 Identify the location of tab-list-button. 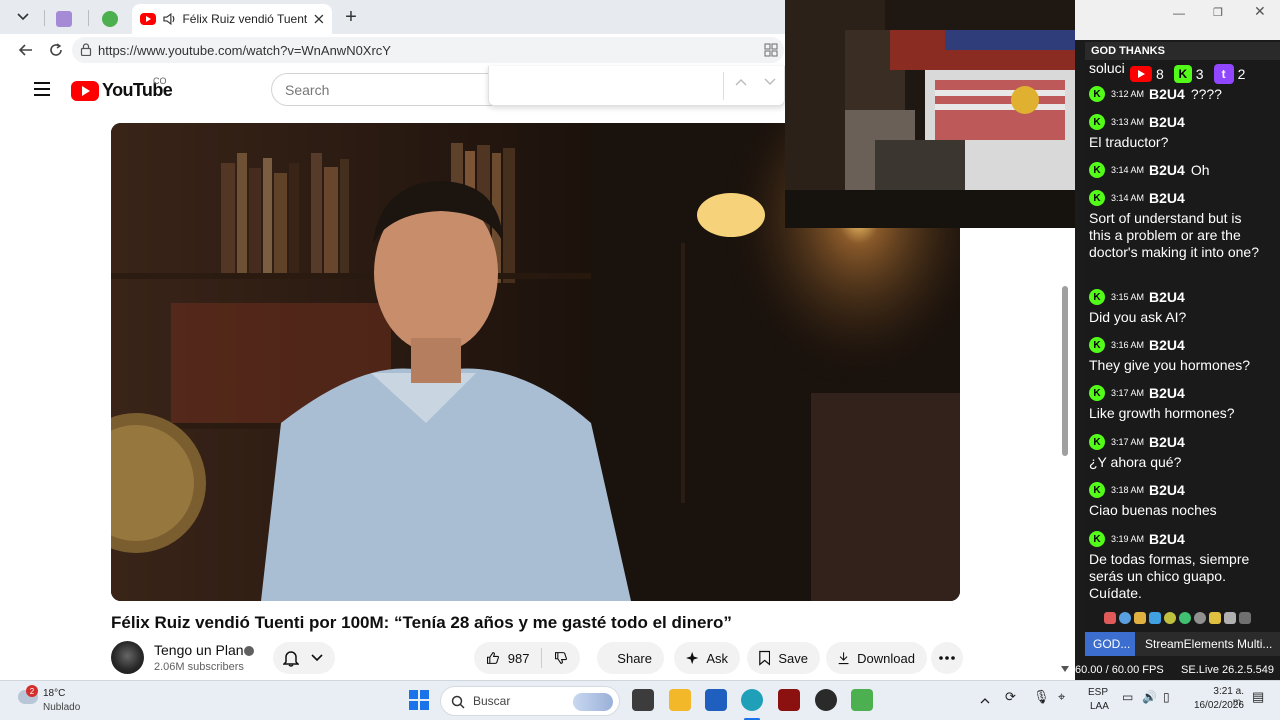
(23, 17).